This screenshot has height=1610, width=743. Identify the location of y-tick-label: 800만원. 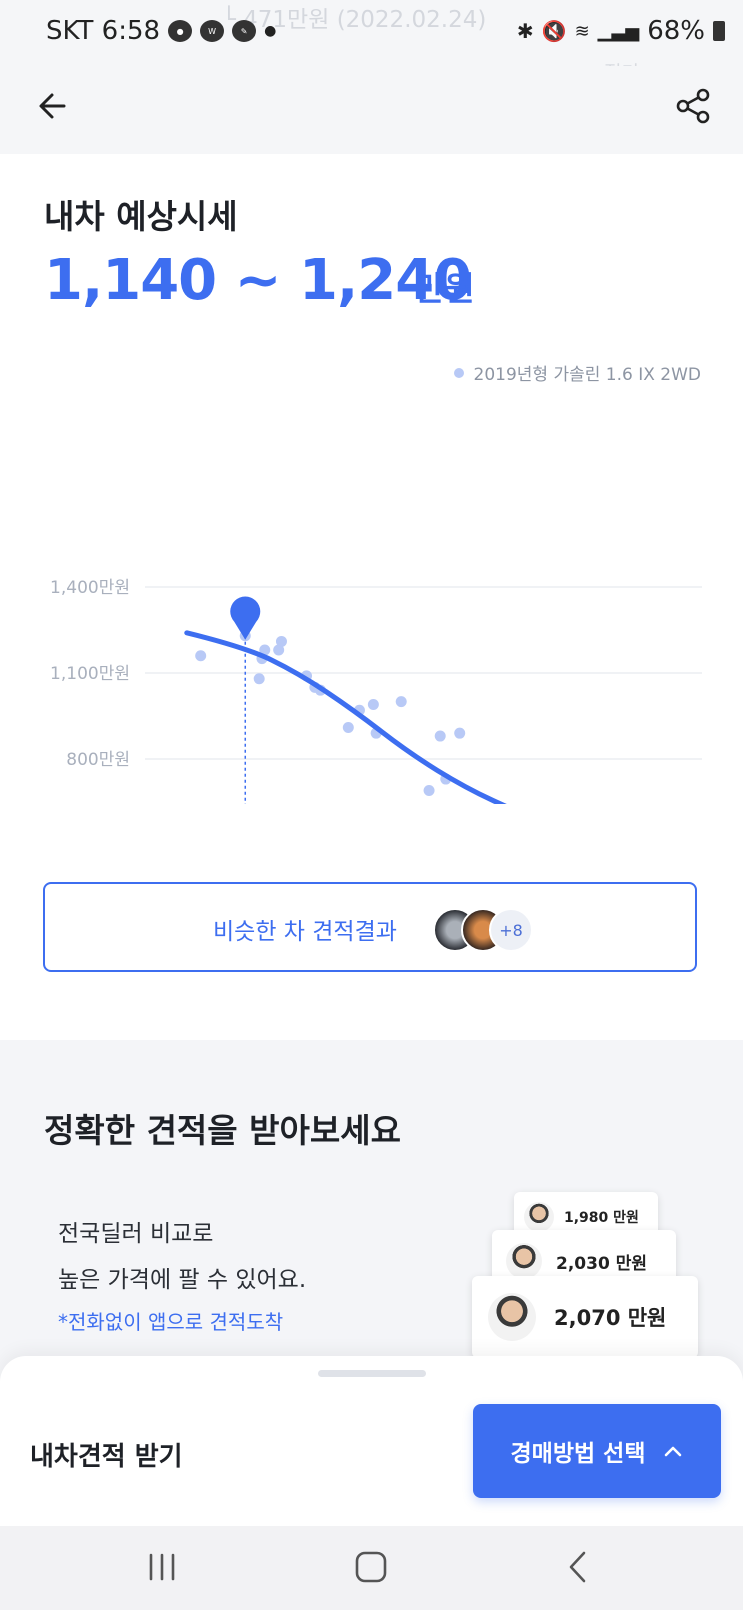
(98, 760).